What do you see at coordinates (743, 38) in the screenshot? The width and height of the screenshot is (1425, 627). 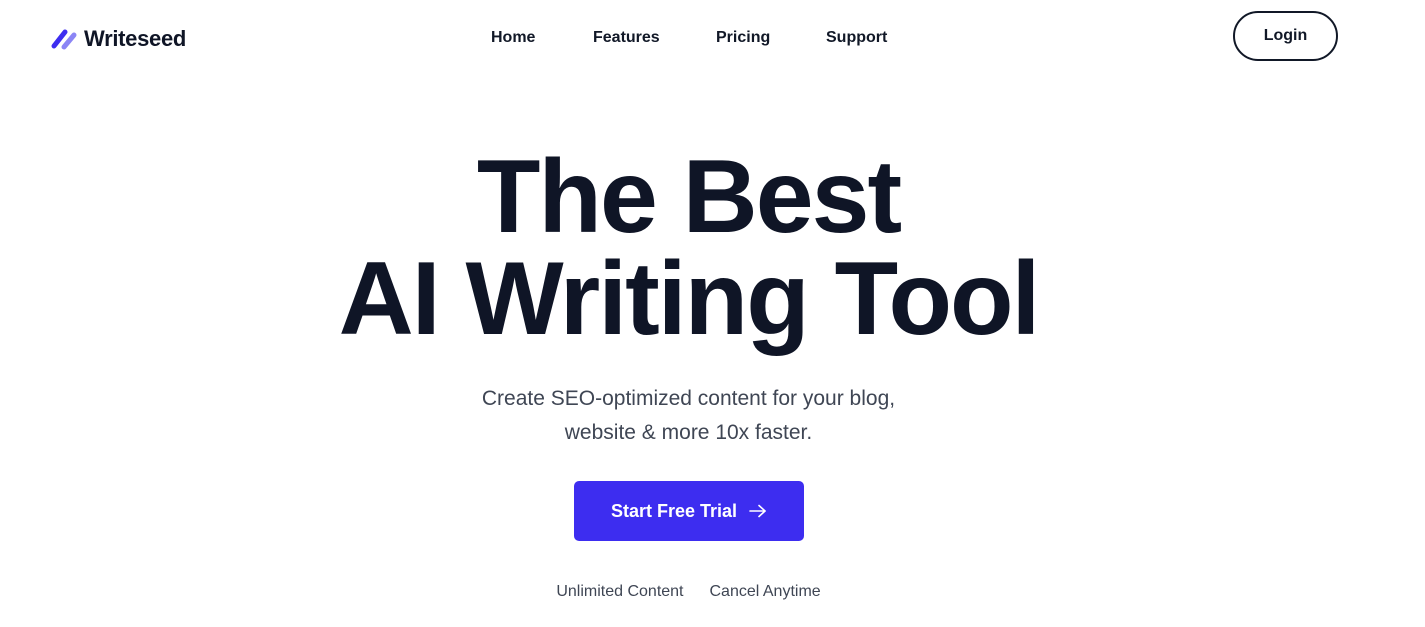 I see `nav-item-pricing: Pricing` at bounding box center [743, 38].